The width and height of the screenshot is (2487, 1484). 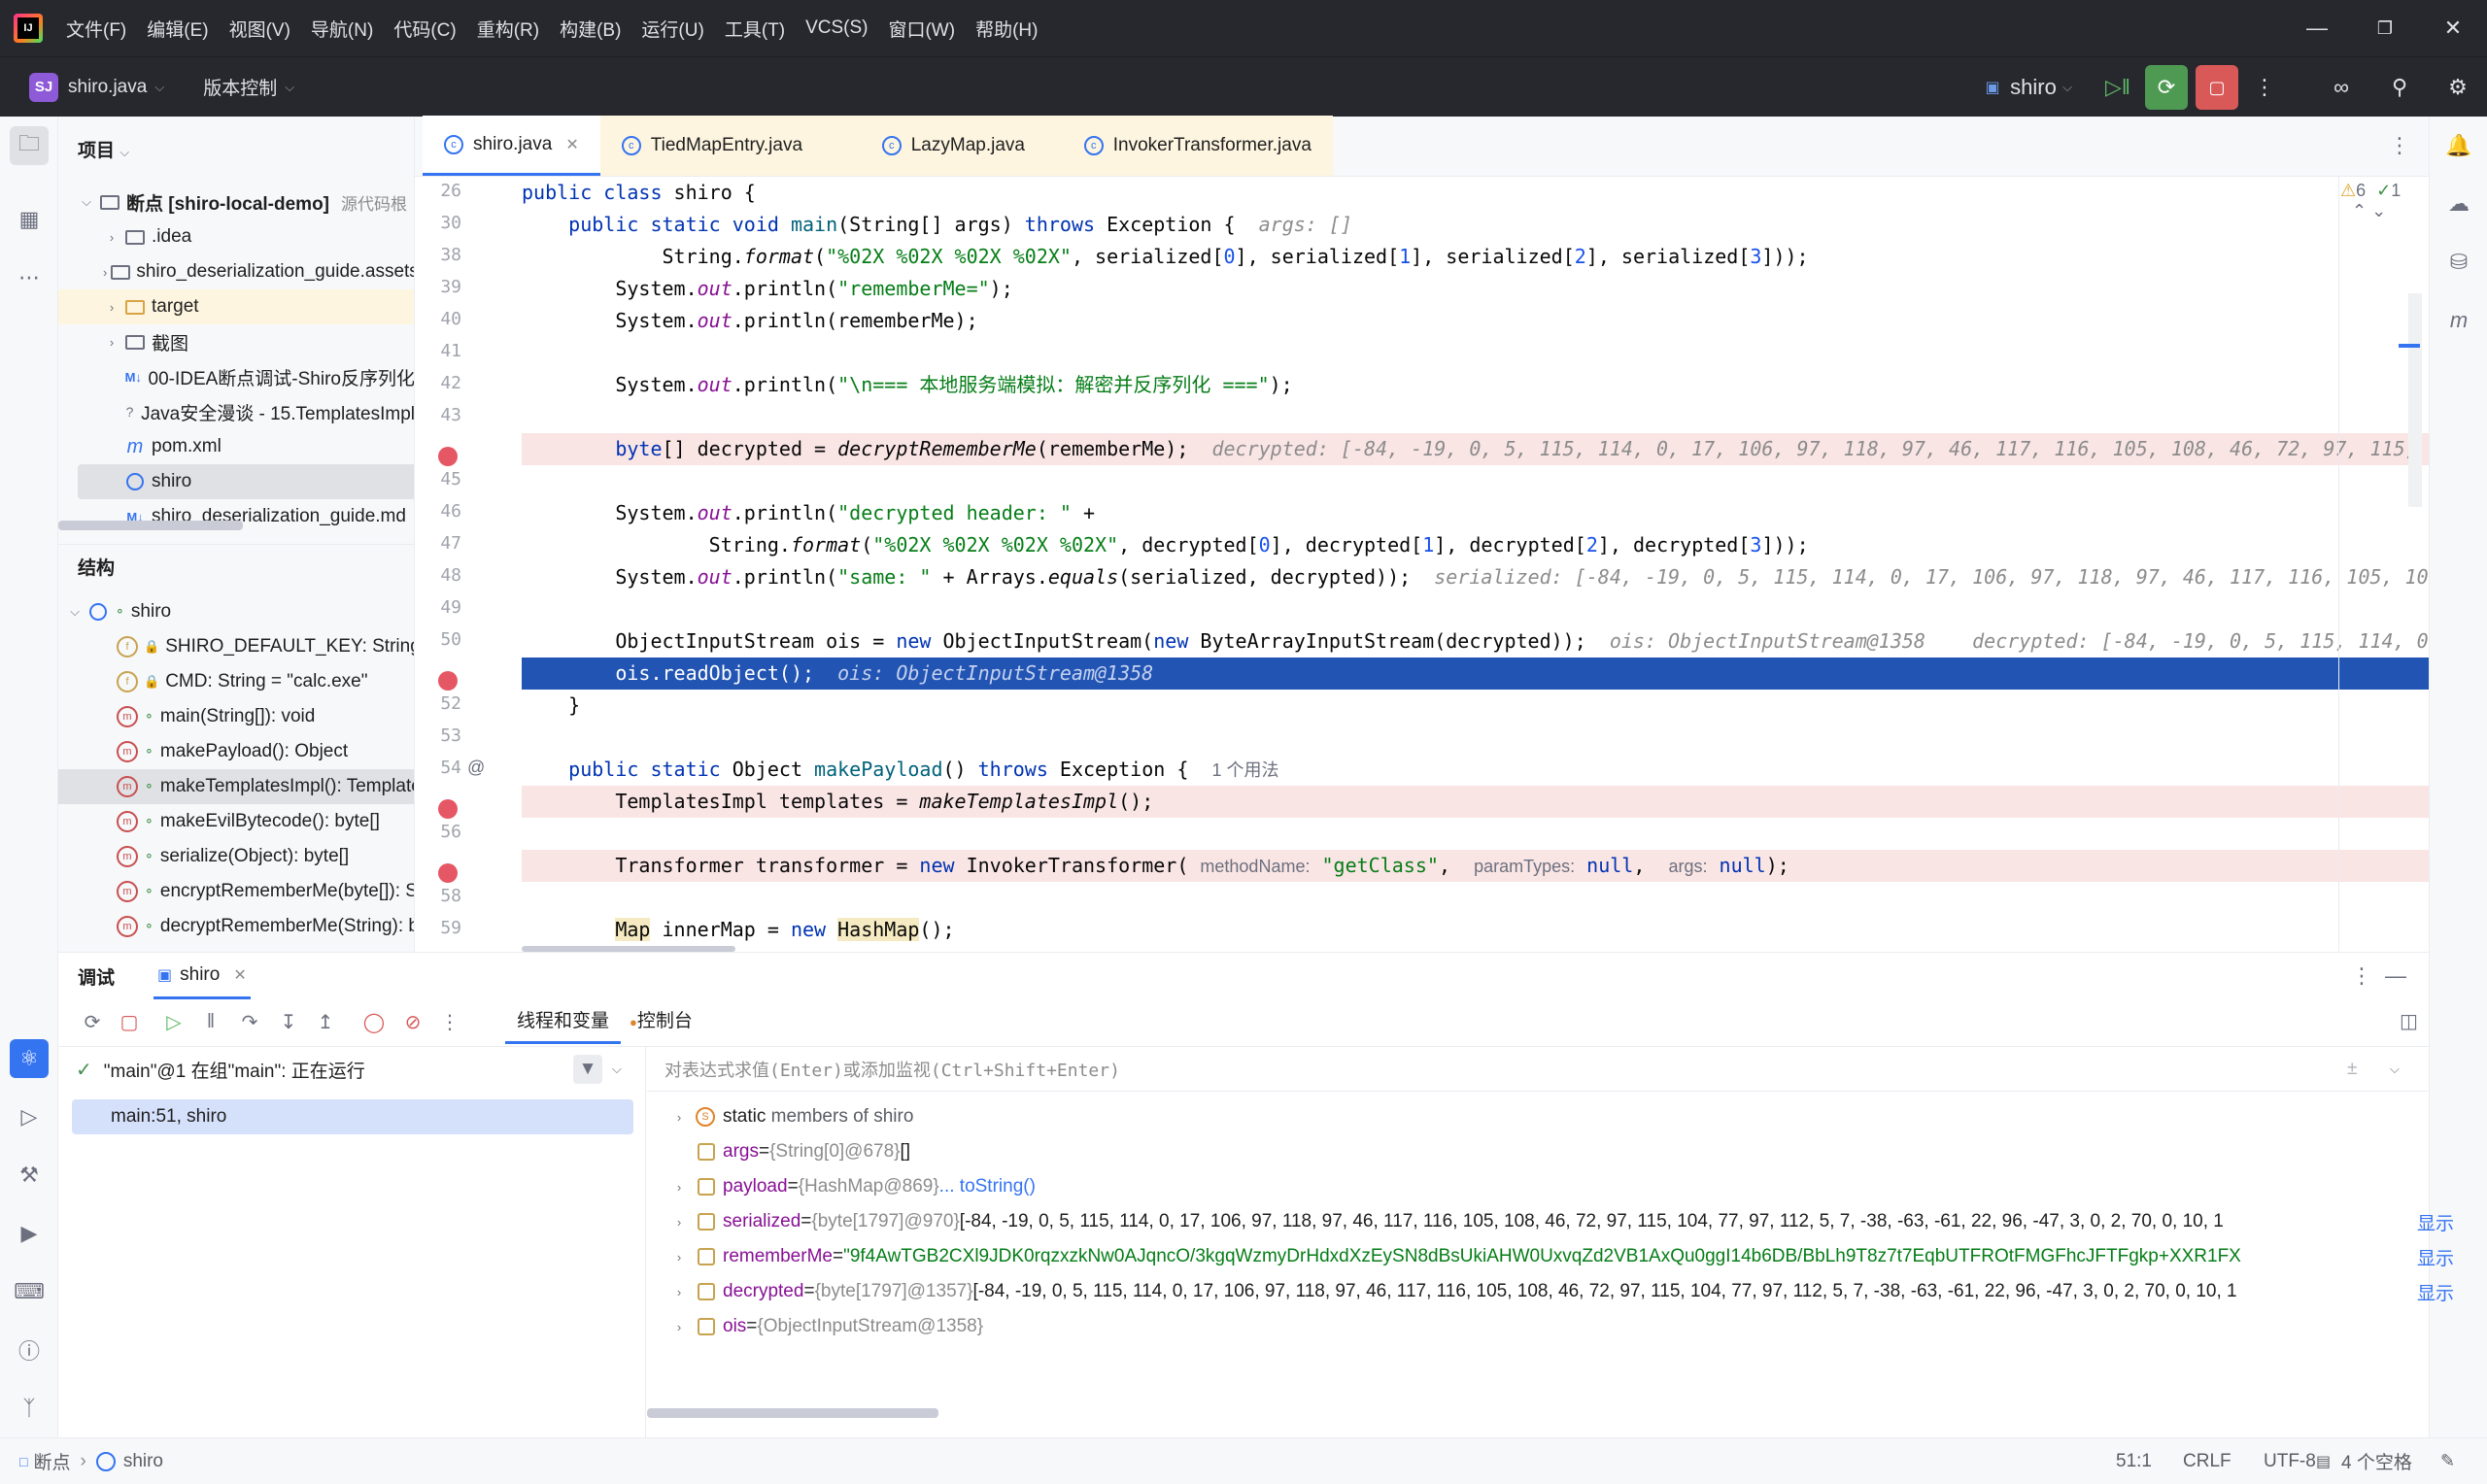 What do you see at coordinates (29, 1175) in the screenshot?
I see `build-tool-icon: ⚒` at bounding box center [29, 1175].